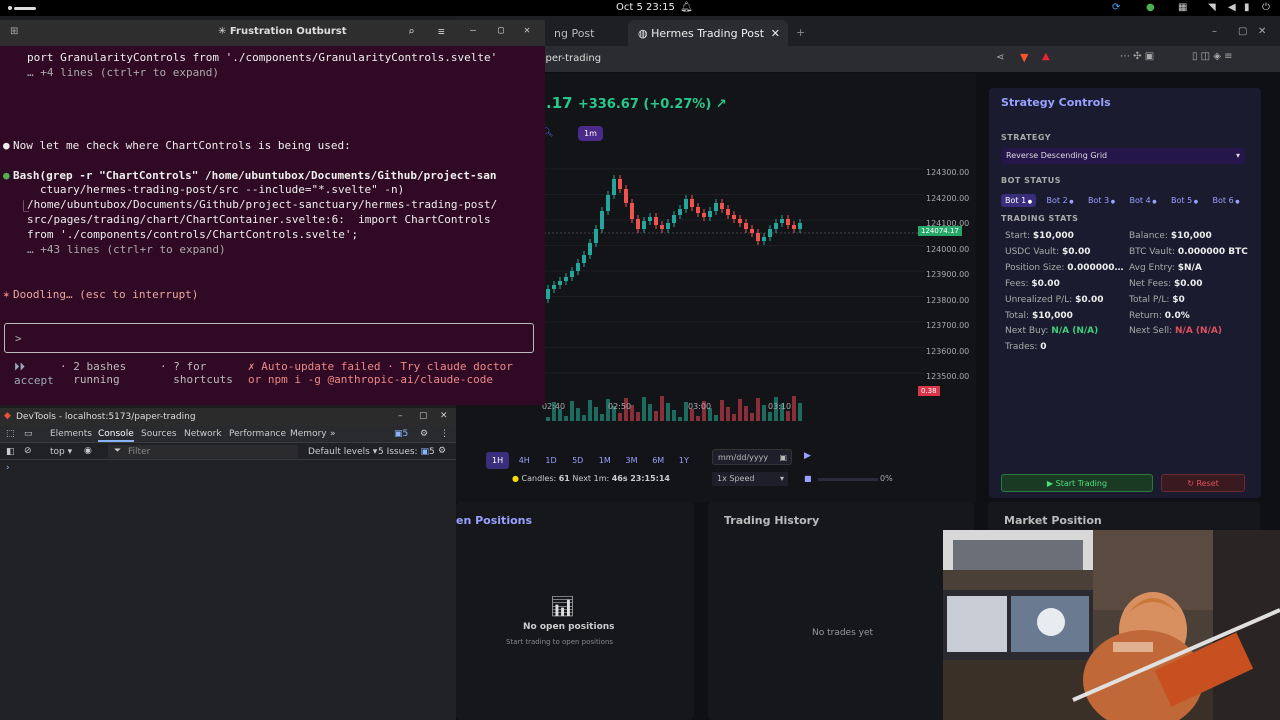 This screenshot has width=1280, height=720. Describe the element at coordinates (61, 452) in the screenshot. I see `context-select: top ▾` at that location.